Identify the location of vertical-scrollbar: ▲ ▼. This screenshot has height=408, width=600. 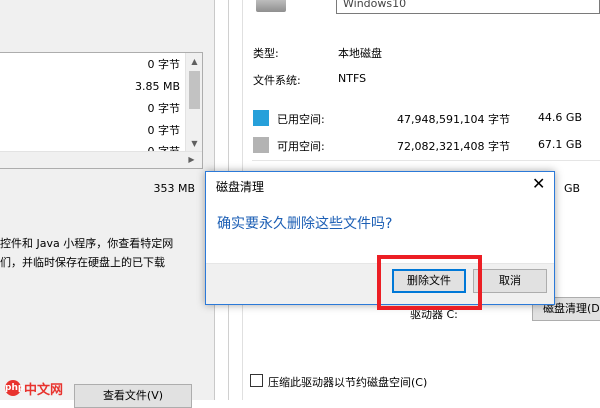
(193, 102).